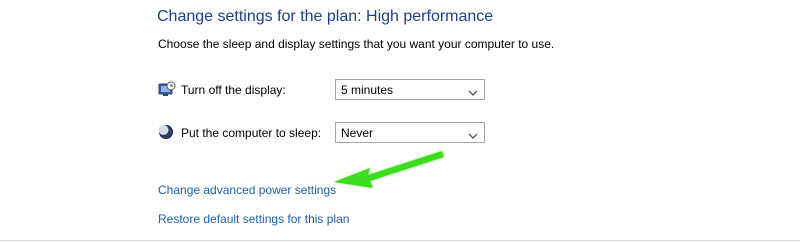  What do you see at coordinates (367, 90) in the screenshot?
I see `display-timeout-value: 5 minutes` at bounding box center [367, 90].